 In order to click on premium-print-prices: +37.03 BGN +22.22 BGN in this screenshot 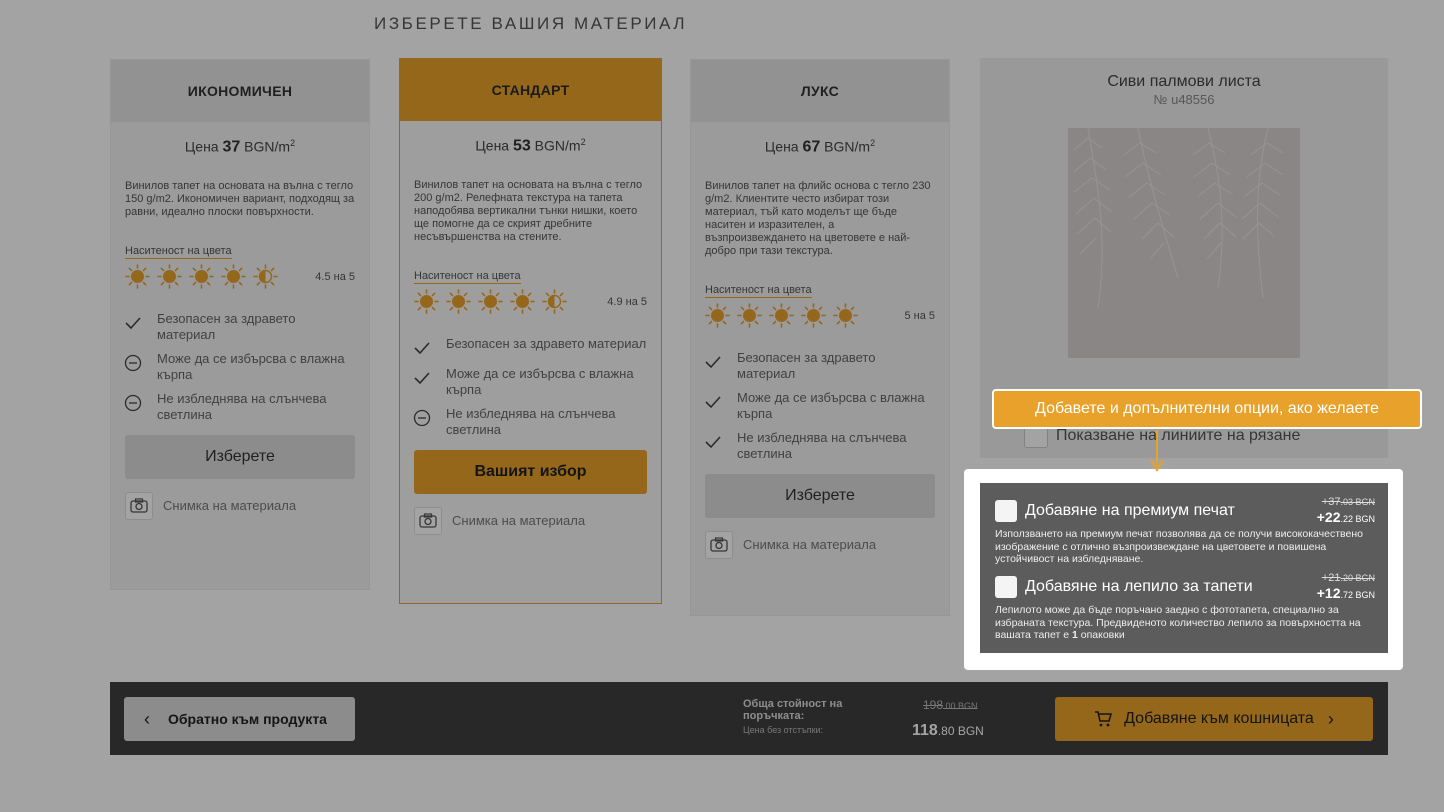, I will do `click(1346, 511)`.